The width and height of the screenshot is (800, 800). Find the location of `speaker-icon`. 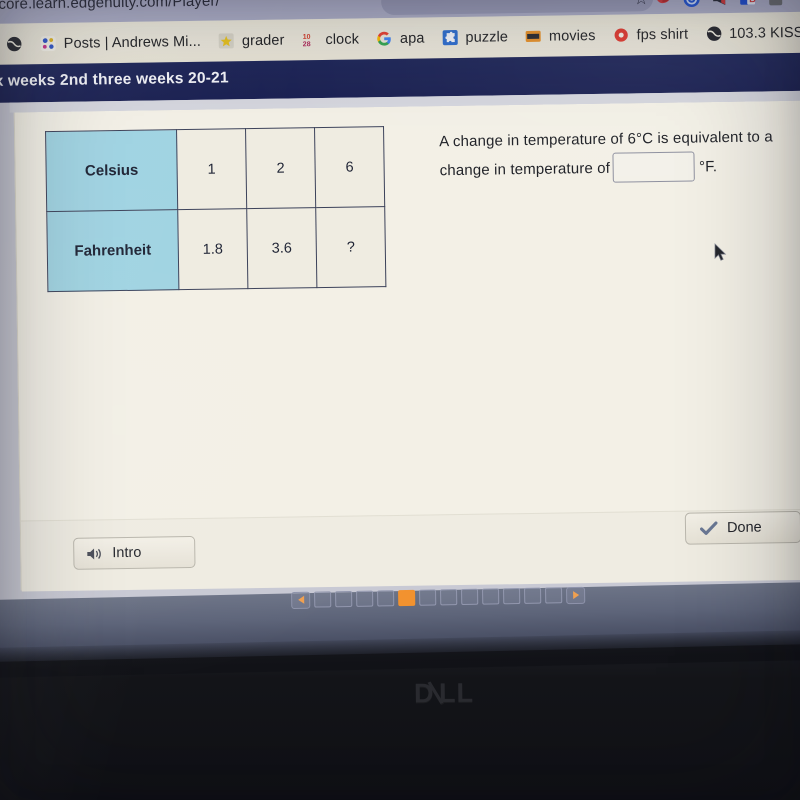

speaker-icon is located at coordinates (94, 553).